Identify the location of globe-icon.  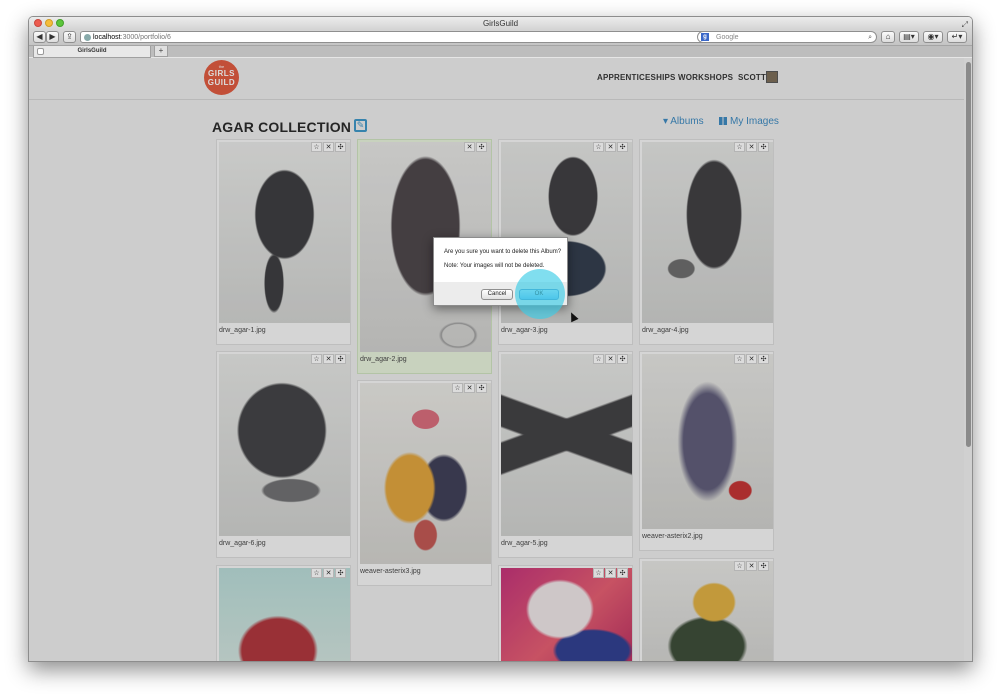
(87, 37).